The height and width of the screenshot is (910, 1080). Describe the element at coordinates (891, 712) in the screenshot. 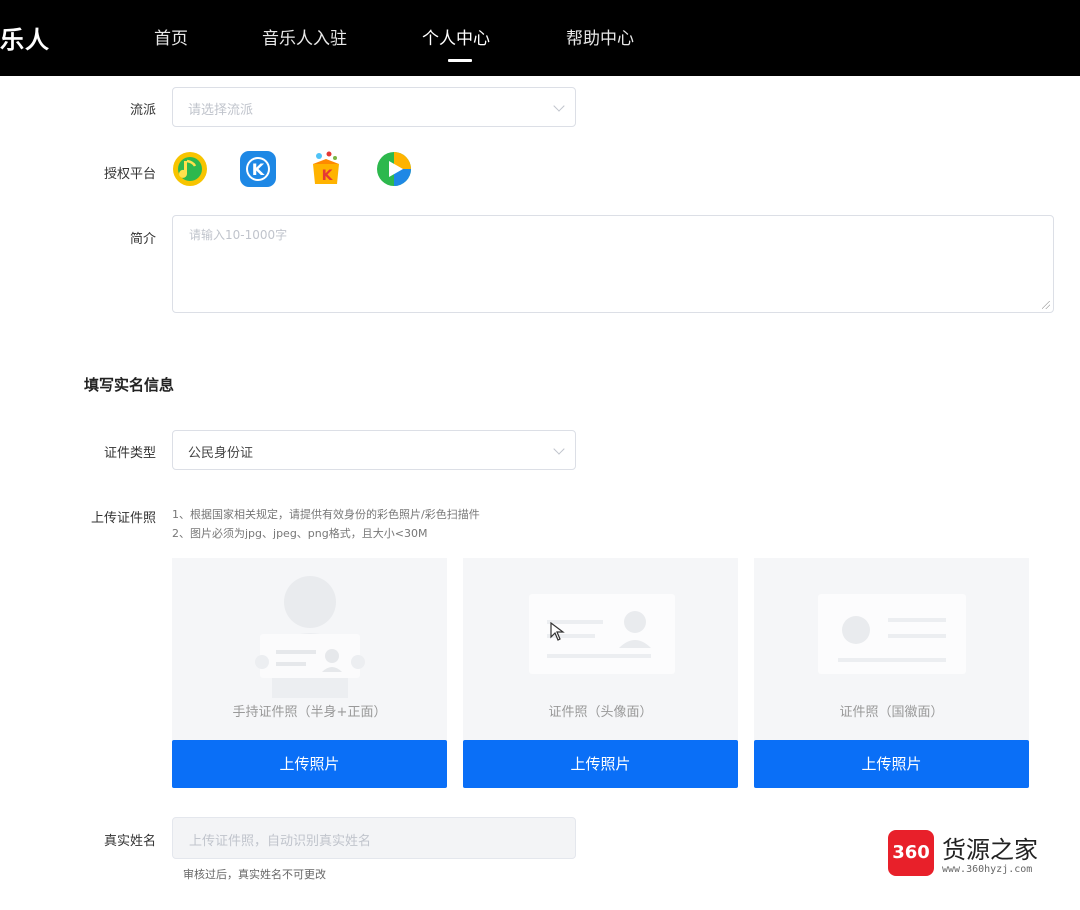

I see `card-caption: 证件照（国徽面）` at that location.